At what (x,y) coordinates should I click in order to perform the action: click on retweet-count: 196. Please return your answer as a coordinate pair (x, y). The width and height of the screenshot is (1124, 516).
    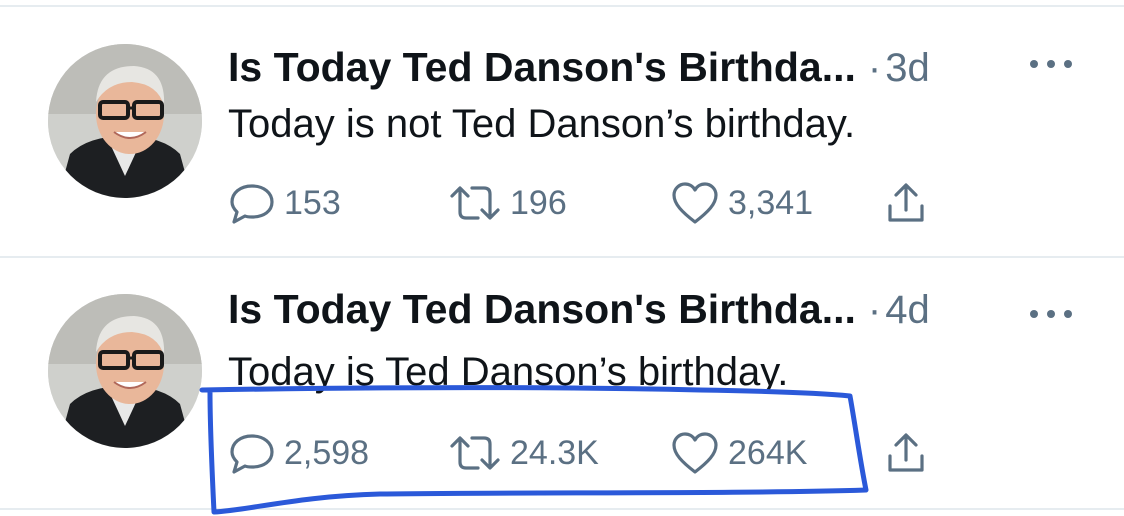
    Looking at the image, I should click on (538, 202).